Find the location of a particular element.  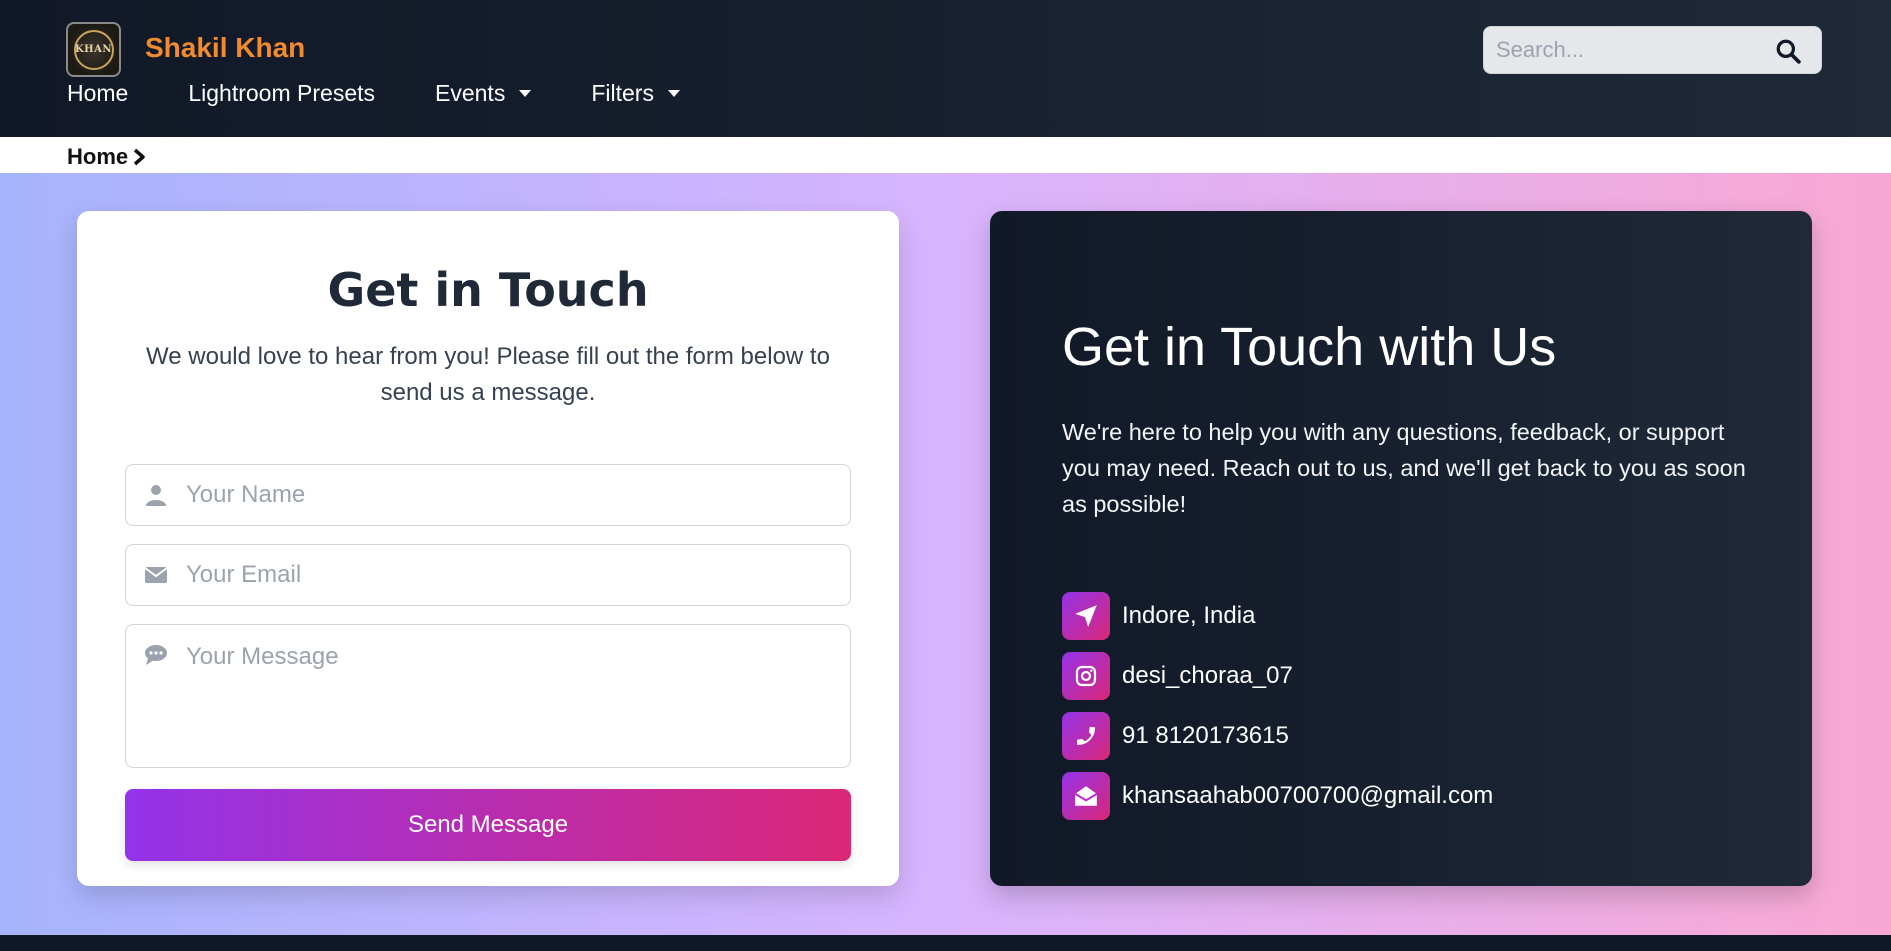

email-field is located at coordinates (488, 575).